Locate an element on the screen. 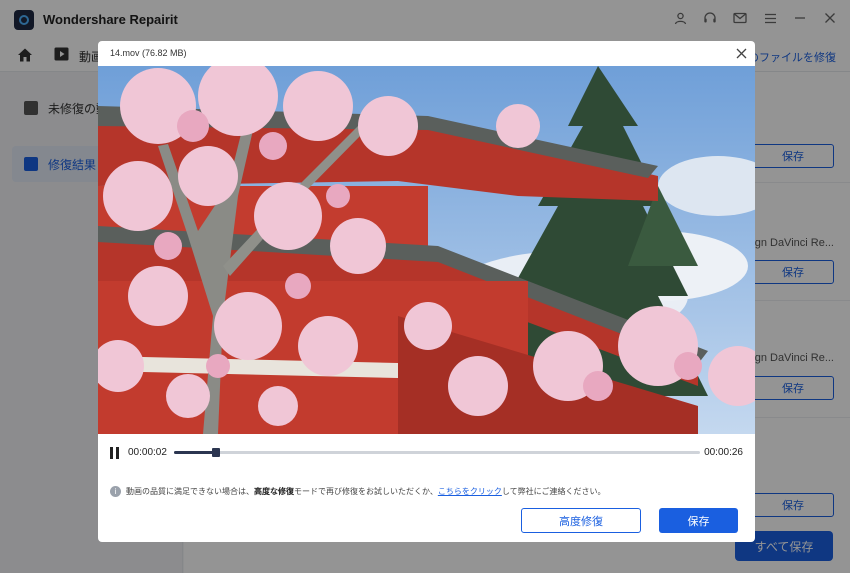 This screenshot has width=850, height=573. info-icon: i is located at coordinates (115, 491).